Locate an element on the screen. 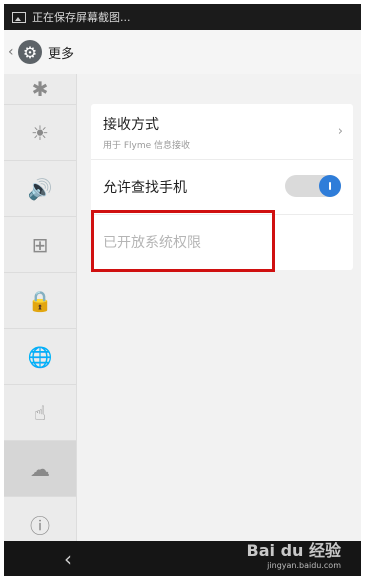  apps-grid-icon: ⊞ is located at coordinates (40, 244).